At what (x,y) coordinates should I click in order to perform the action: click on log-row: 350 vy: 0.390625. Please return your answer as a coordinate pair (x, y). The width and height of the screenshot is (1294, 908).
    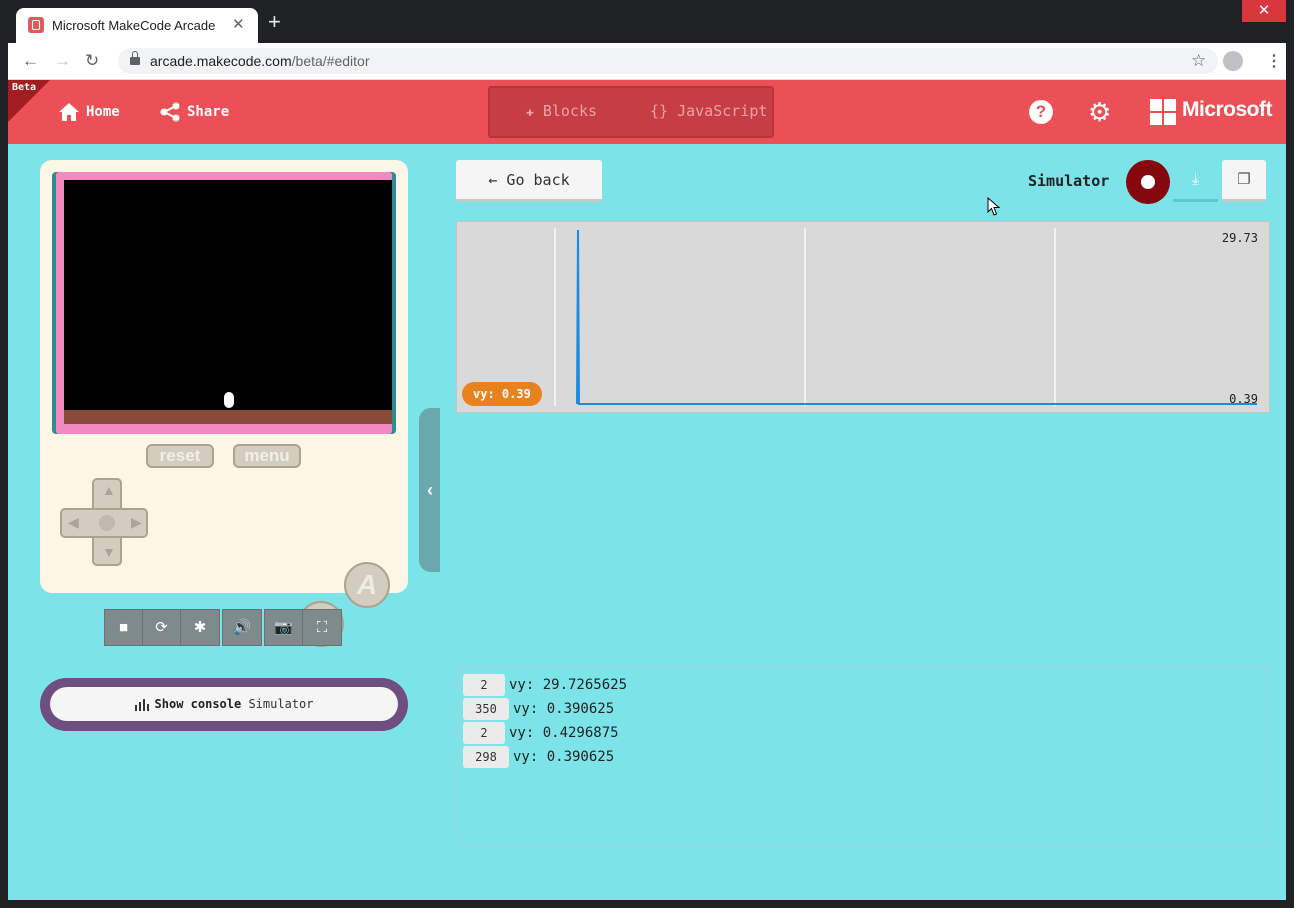
    Looking at the image, I should click on (538, 709).